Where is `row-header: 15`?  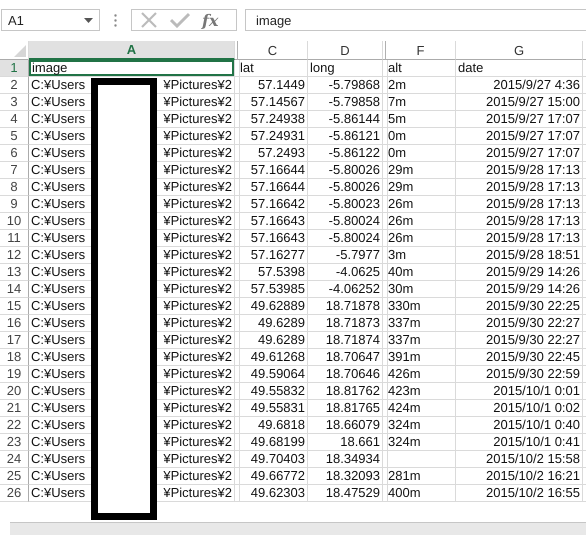
row-header: 15 is located at coordinates (14, 306).